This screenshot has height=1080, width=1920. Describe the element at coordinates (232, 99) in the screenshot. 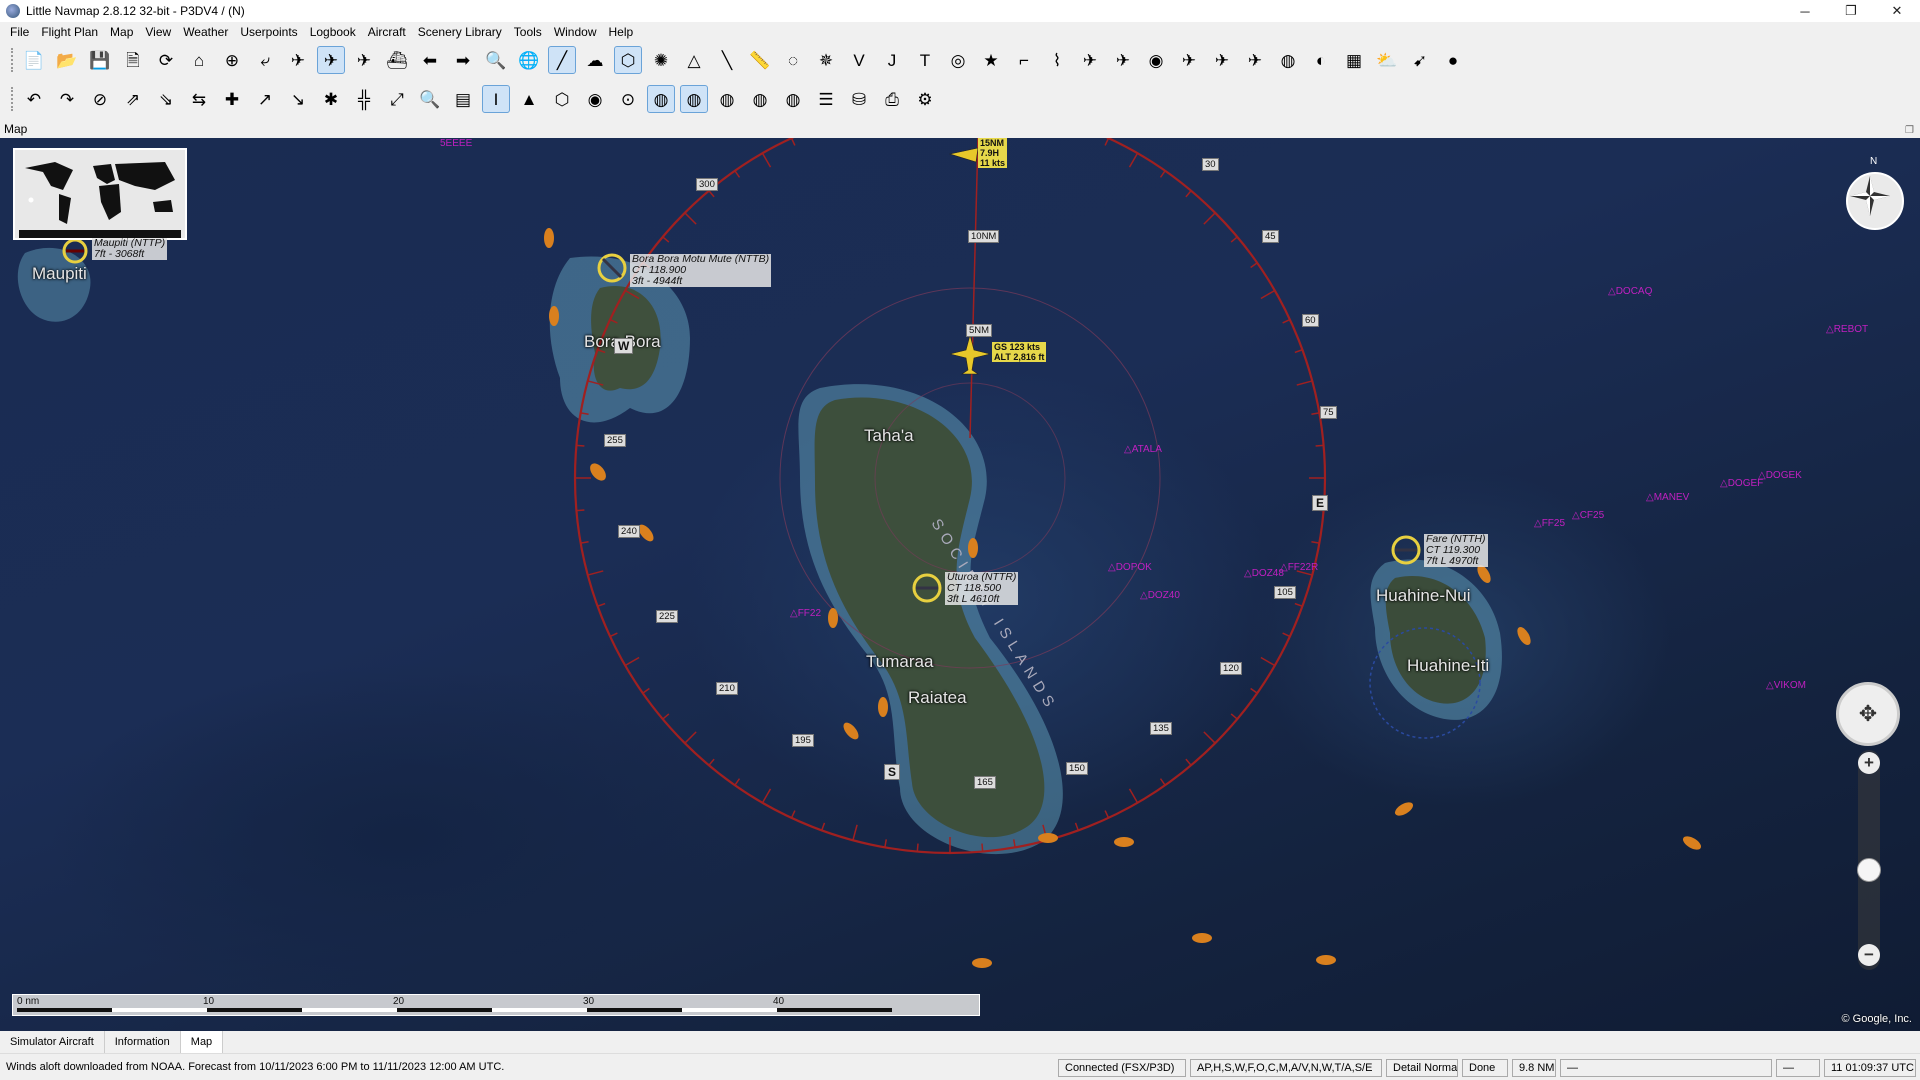

I see `add-waypoint-icon: ✚` at that location.